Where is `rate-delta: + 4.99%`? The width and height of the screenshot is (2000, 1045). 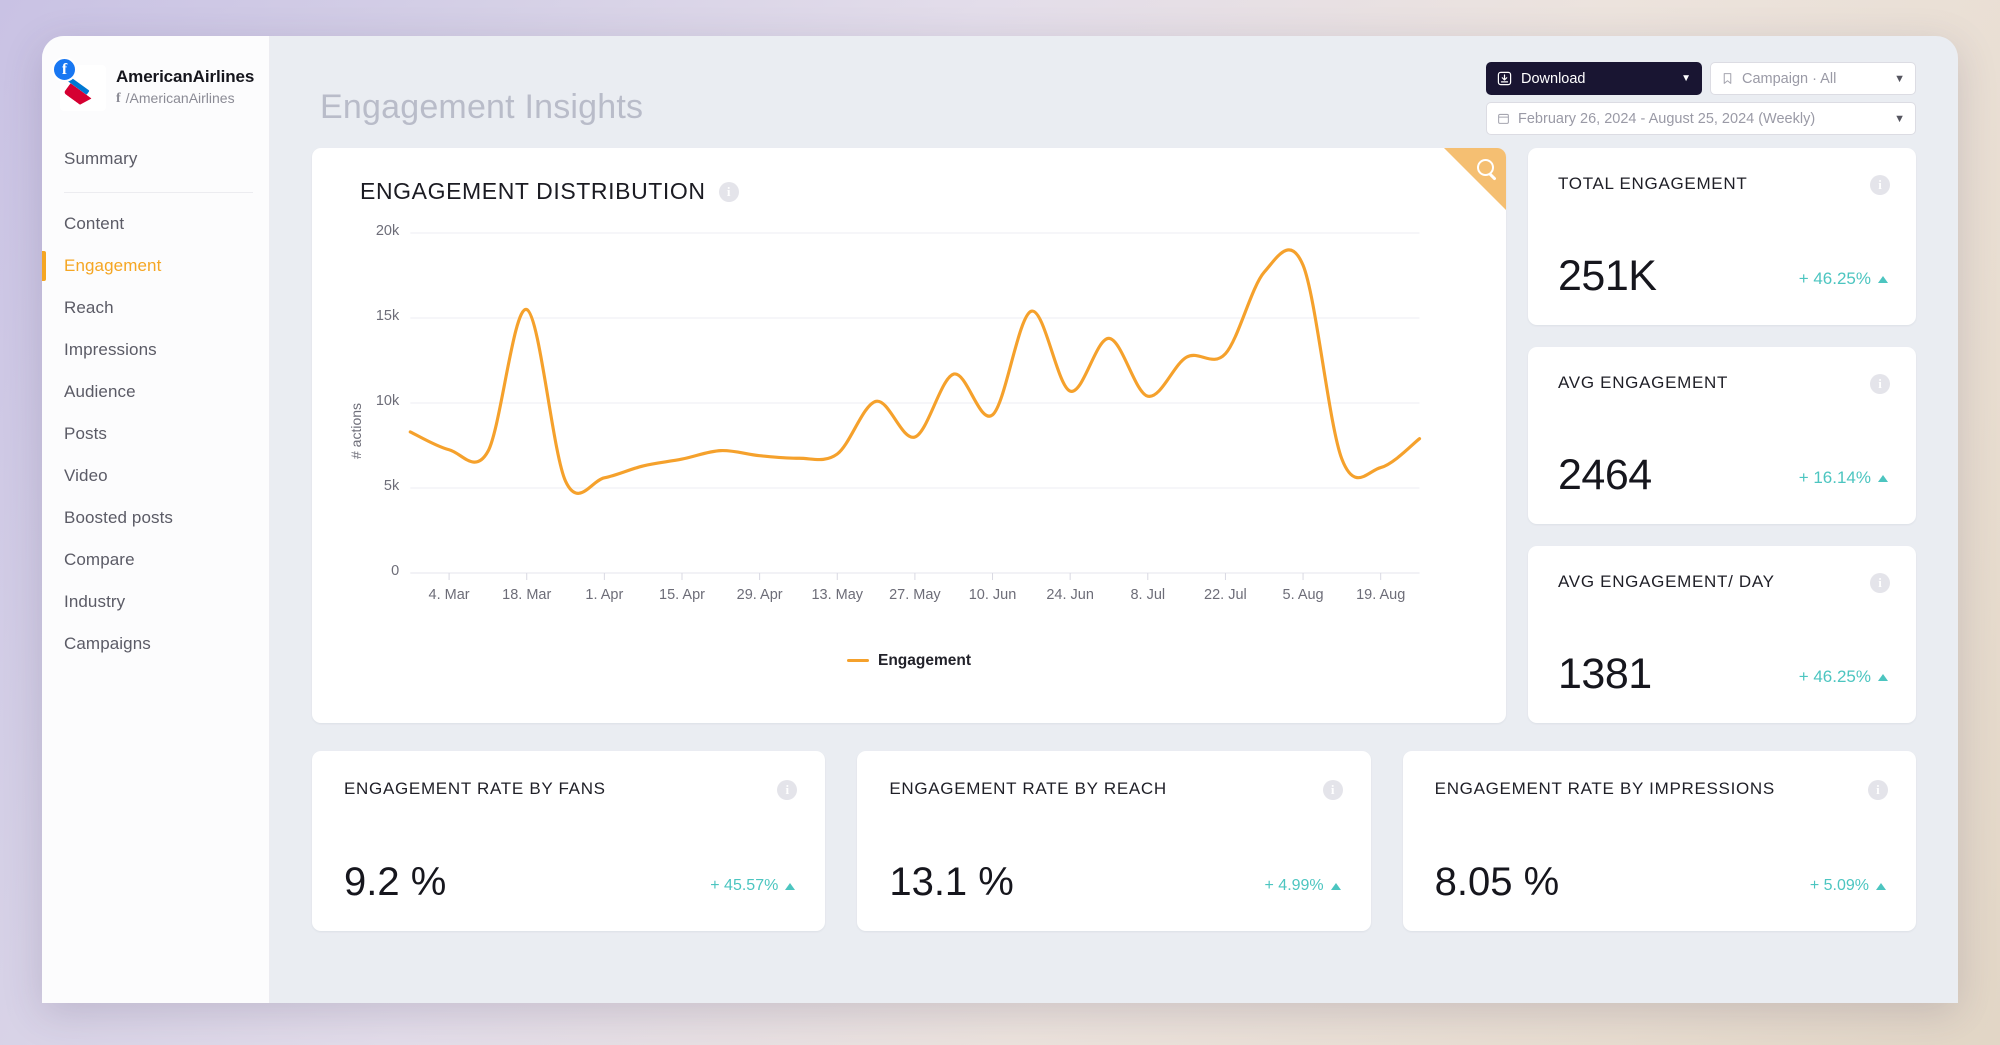
rate-delta: + 4.99% is located at coordinates (1303, 886).